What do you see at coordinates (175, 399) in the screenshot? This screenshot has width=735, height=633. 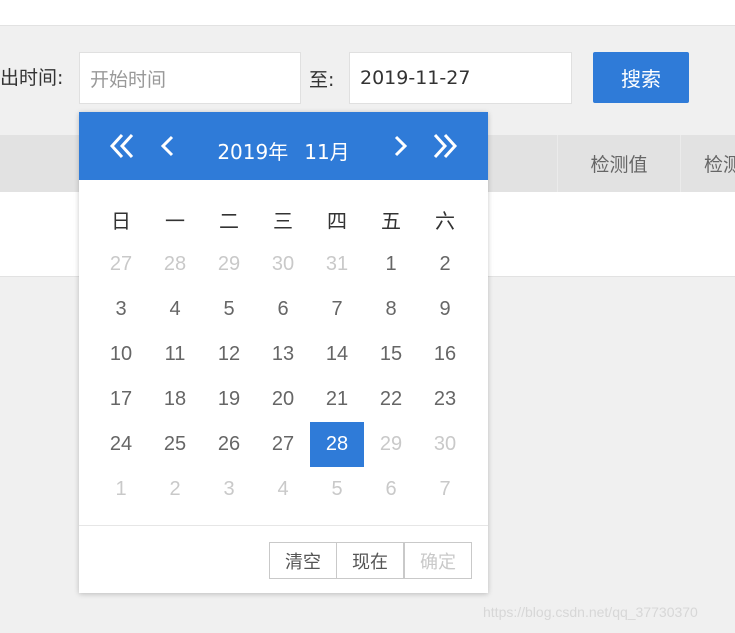 I see `day-cell: 18` at bounding box center [175, 399].